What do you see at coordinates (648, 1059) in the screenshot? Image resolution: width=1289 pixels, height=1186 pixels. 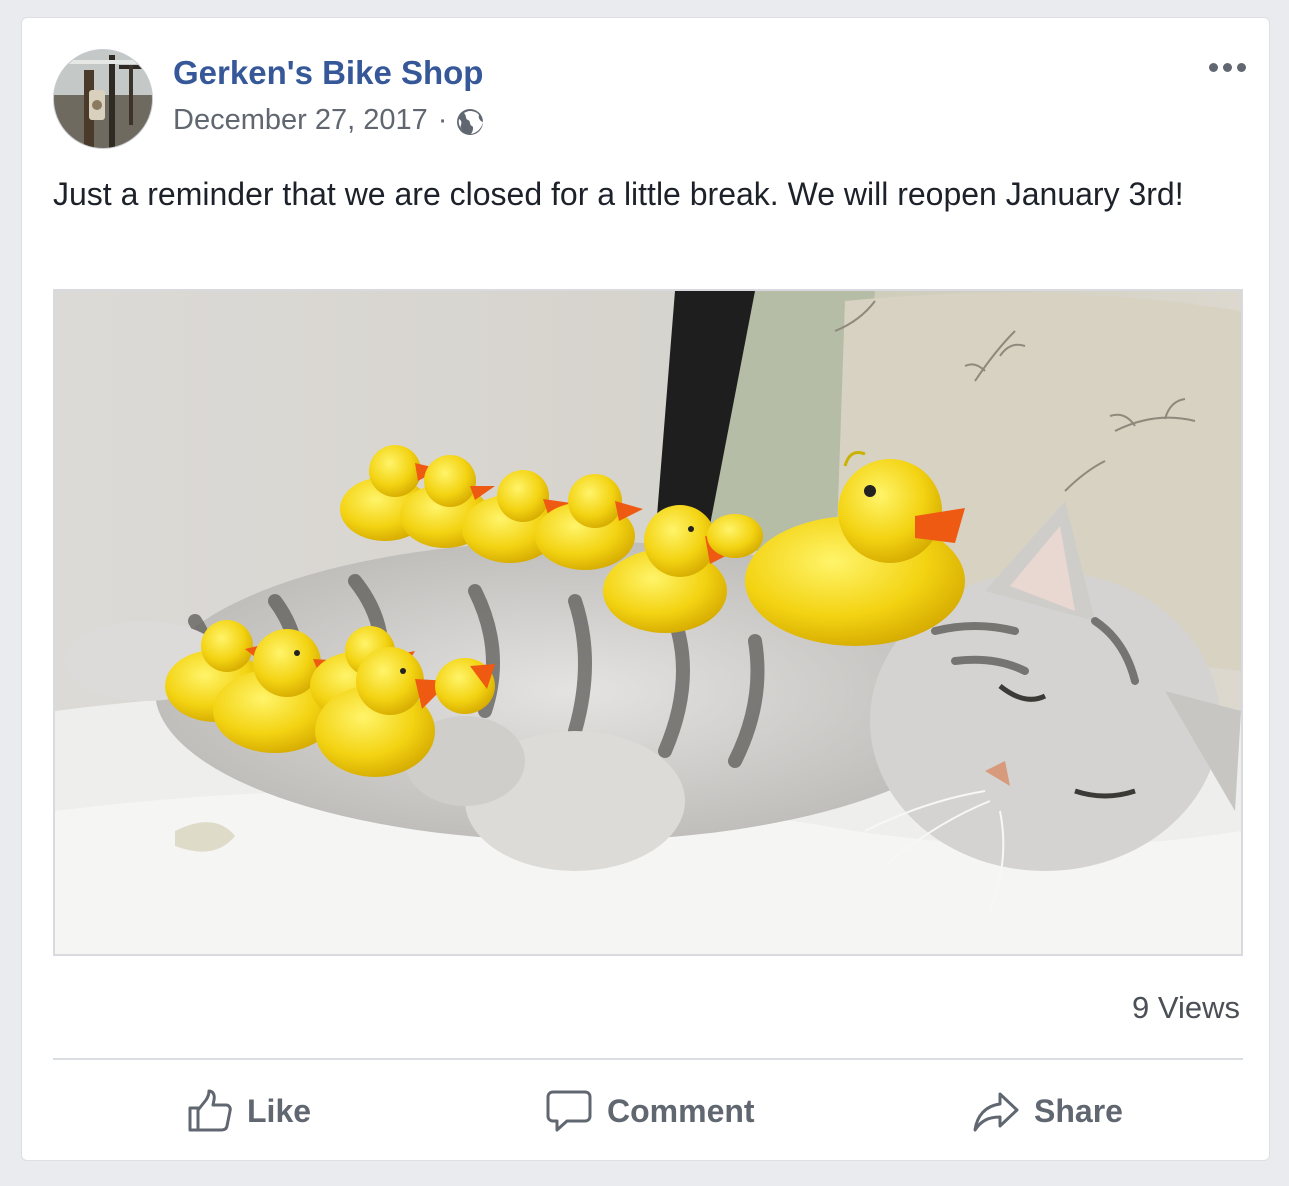 I see `divider` at bounding box center [648, 1059].